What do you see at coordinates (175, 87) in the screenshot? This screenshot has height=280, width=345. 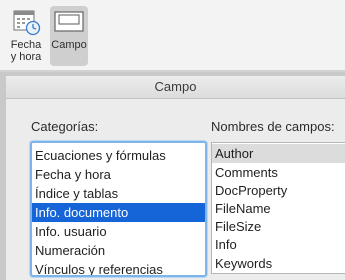 I see `dialog-title: Campo` at bounding box center [175, 87].